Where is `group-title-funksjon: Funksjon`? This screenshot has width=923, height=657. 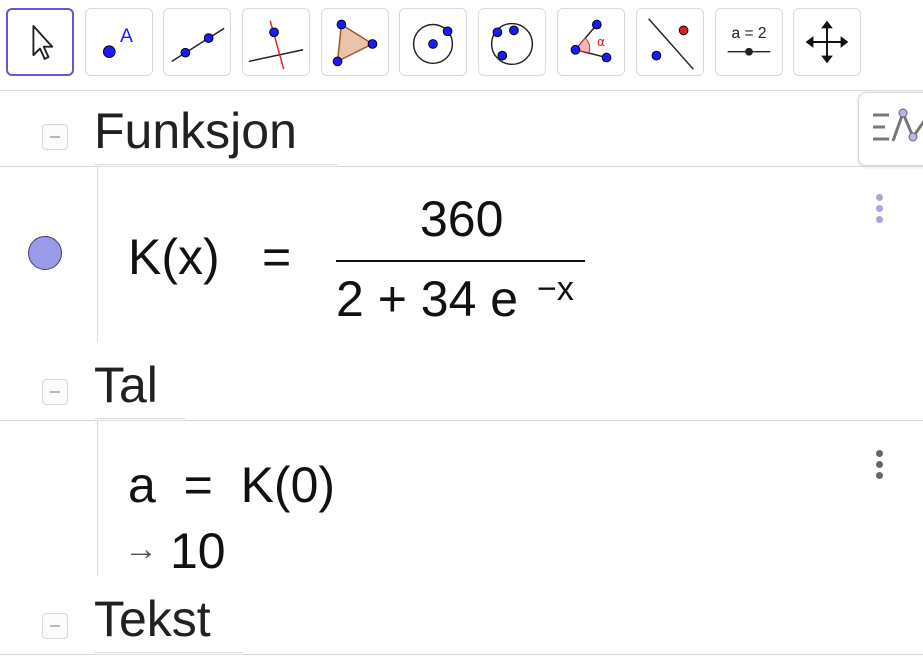
group-title-funksjon: Funksjon is located at coordinates (195, 131).